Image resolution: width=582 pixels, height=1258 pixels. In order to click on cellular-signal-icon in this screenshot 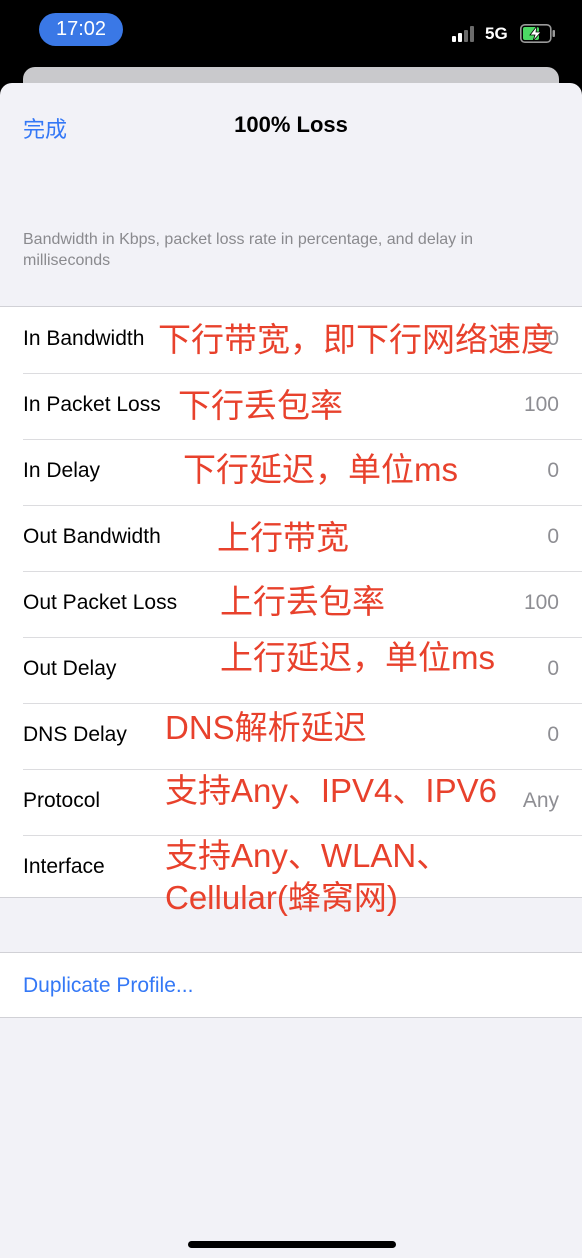, I will do `click(465, 34)`.